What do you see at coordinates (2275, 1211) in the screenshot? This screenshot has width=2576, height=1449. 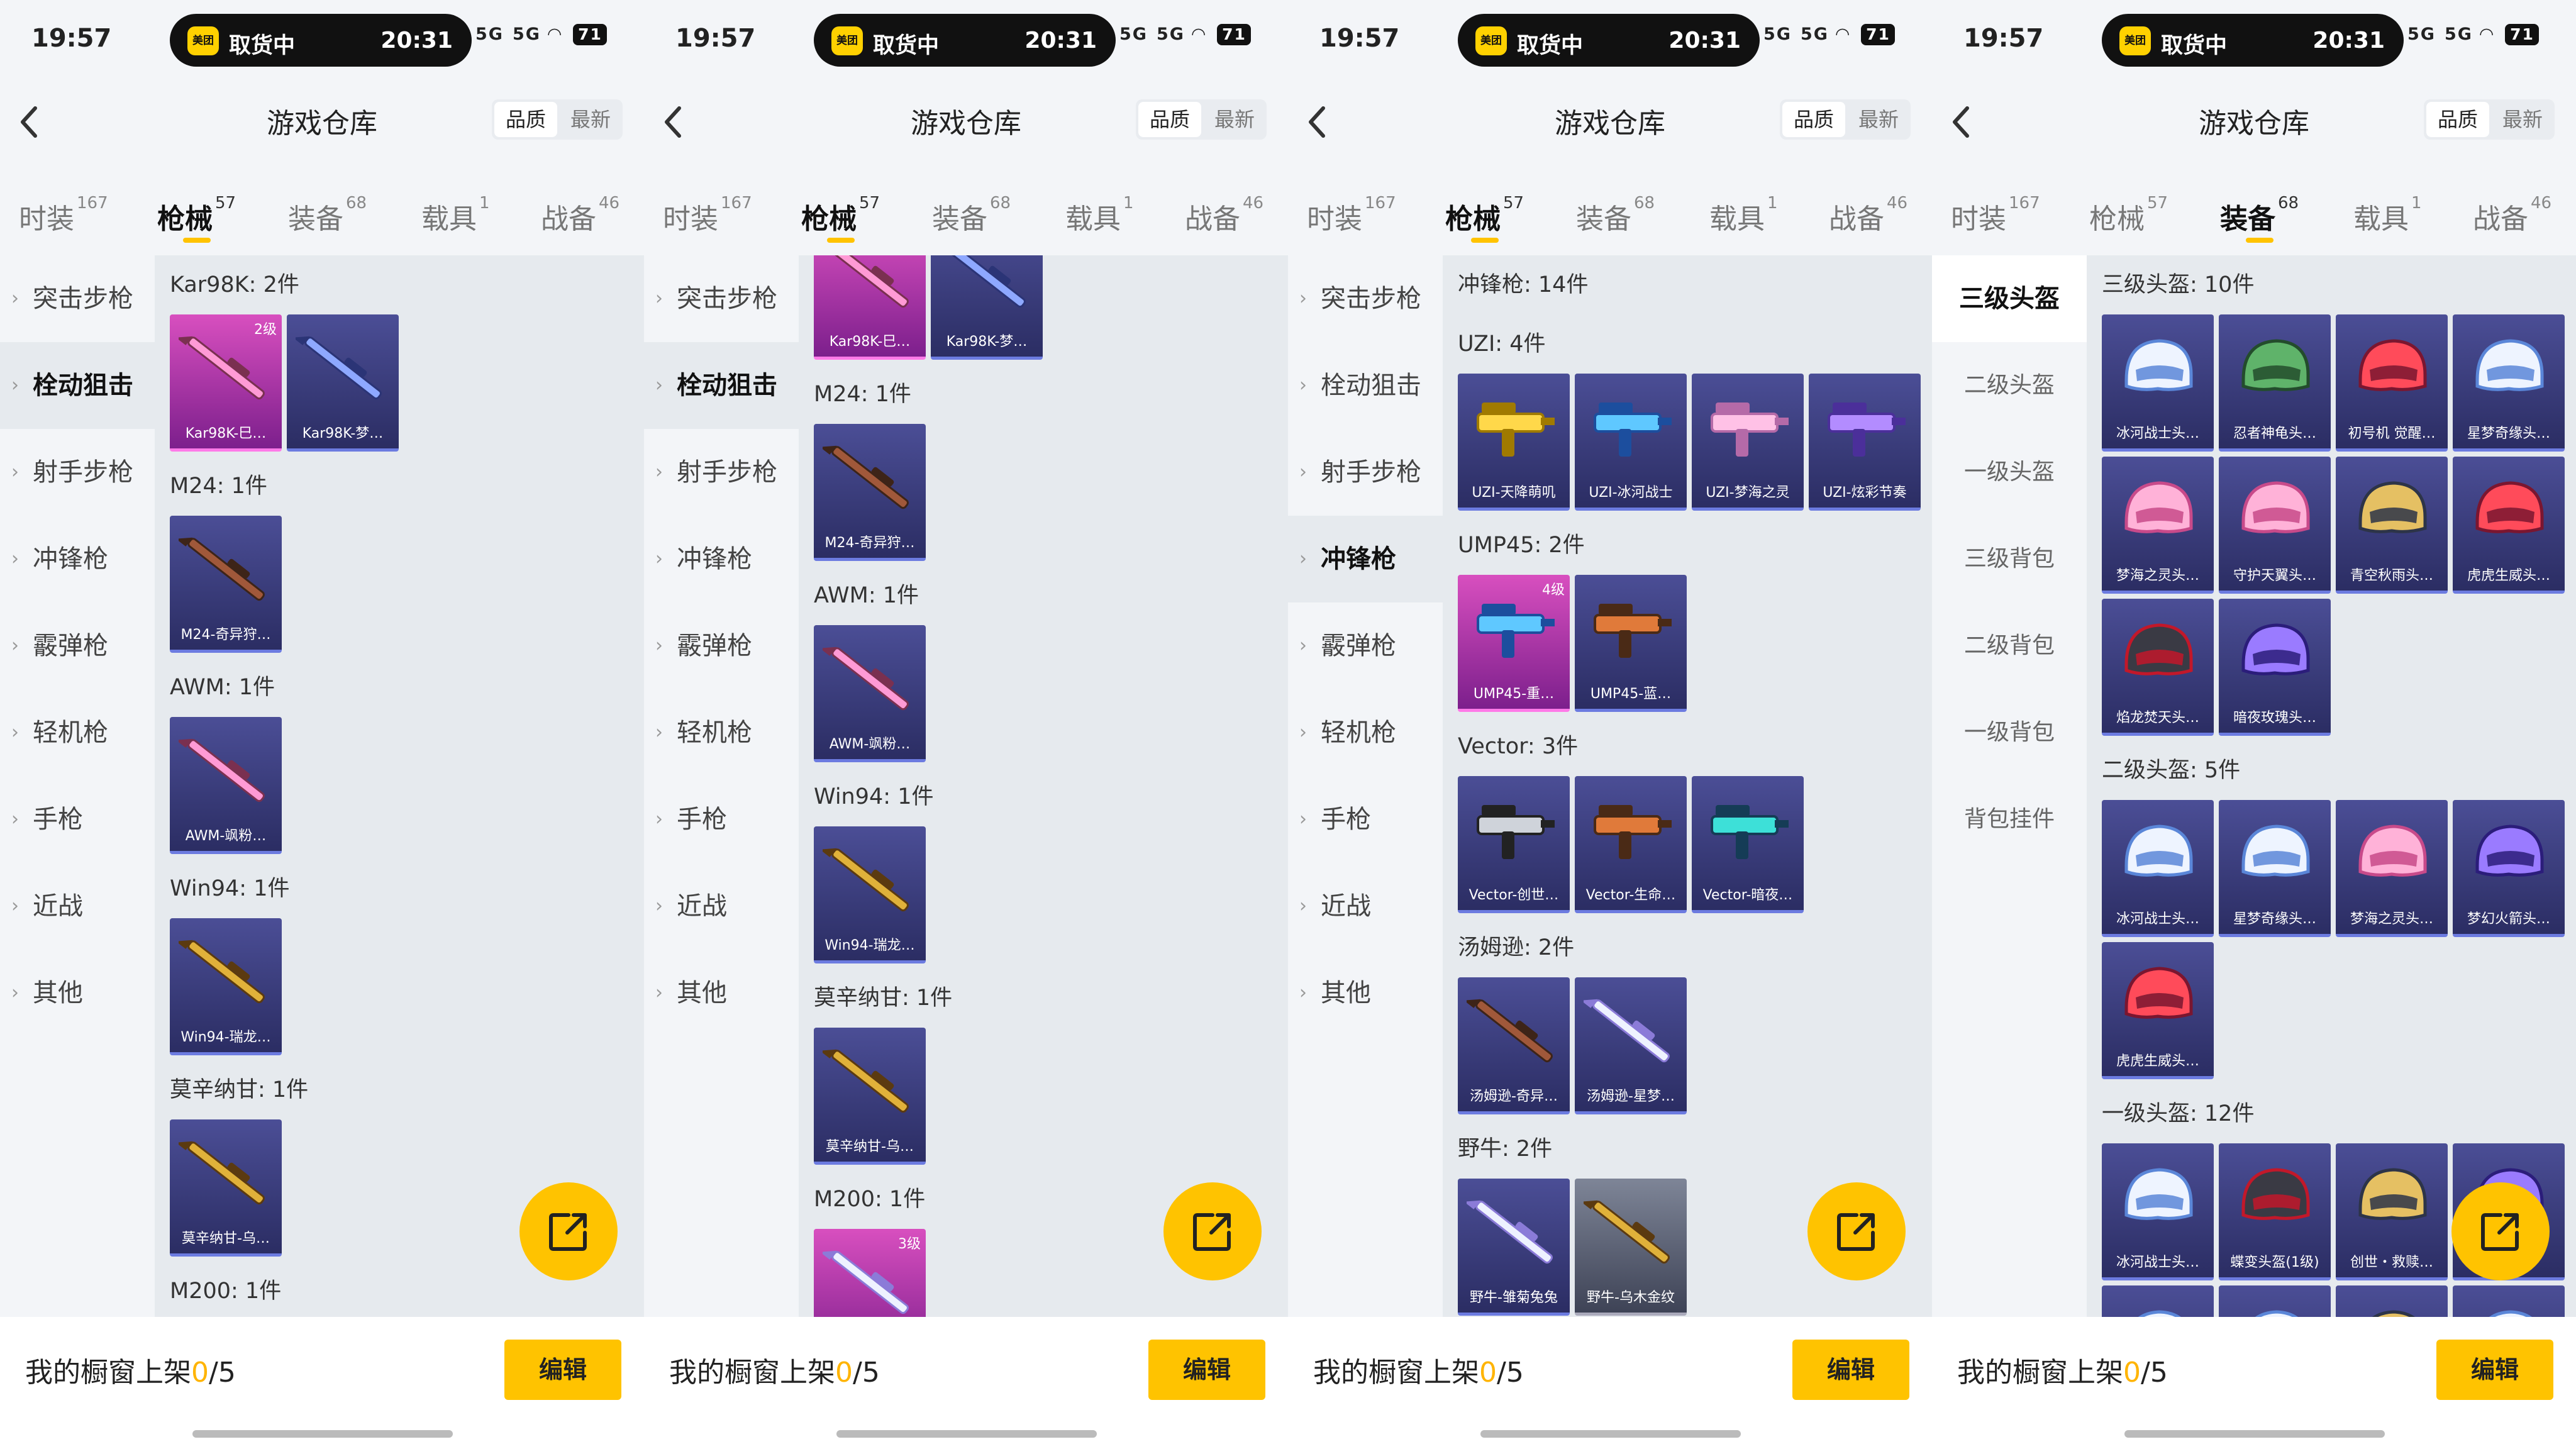 I see `item-card: 蝶变头盔(1级)` at bounding box center [2275, 1211].